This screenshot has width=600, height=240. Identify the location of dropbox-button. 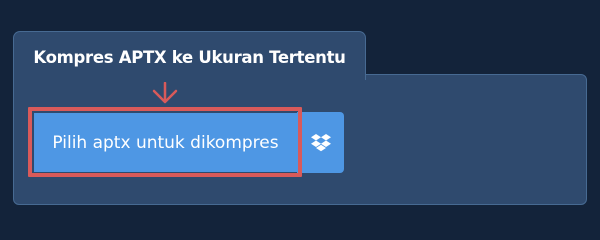
(320, 142).